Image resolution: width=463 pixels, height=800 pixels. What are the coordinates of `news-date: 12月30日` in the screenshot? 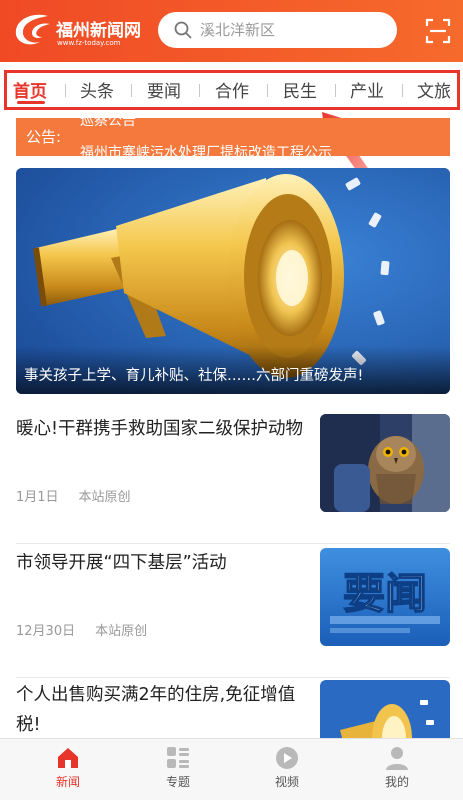 It's located at (46, 631).